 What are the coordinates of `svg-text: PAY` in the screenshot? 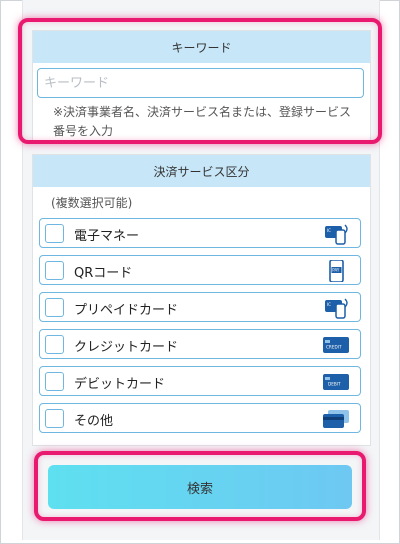 It's located at (336, 270).